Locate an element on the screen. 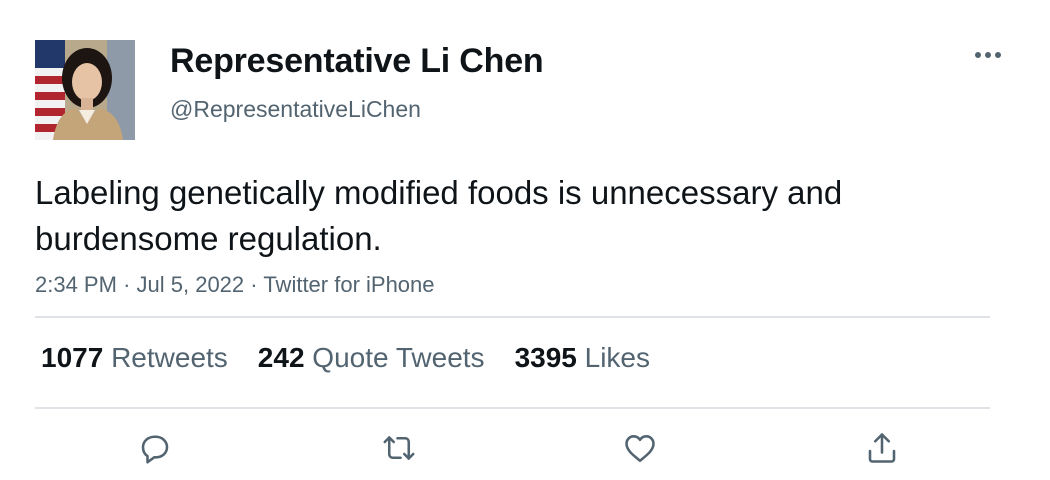  more-horizontal-icon is located at coordinates (988, 55).